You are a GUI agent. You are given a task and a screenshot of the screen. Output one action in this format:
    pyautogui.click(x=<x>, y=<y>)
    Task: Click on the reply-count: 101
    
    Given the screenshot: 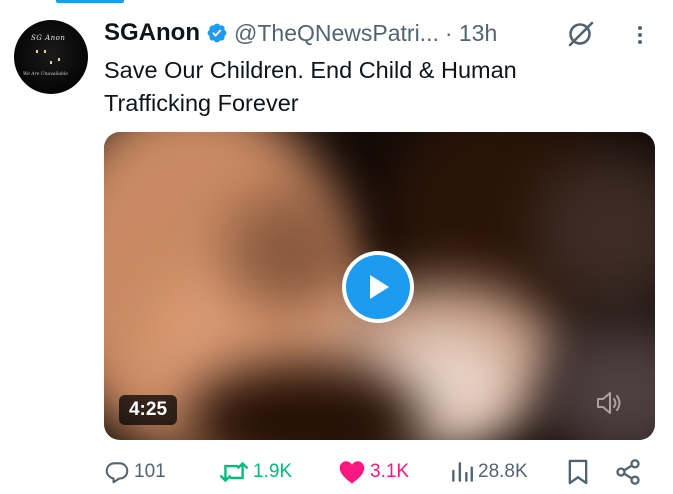 What is the action you would take?
    pyautogui.click(x=150, y=471)
    